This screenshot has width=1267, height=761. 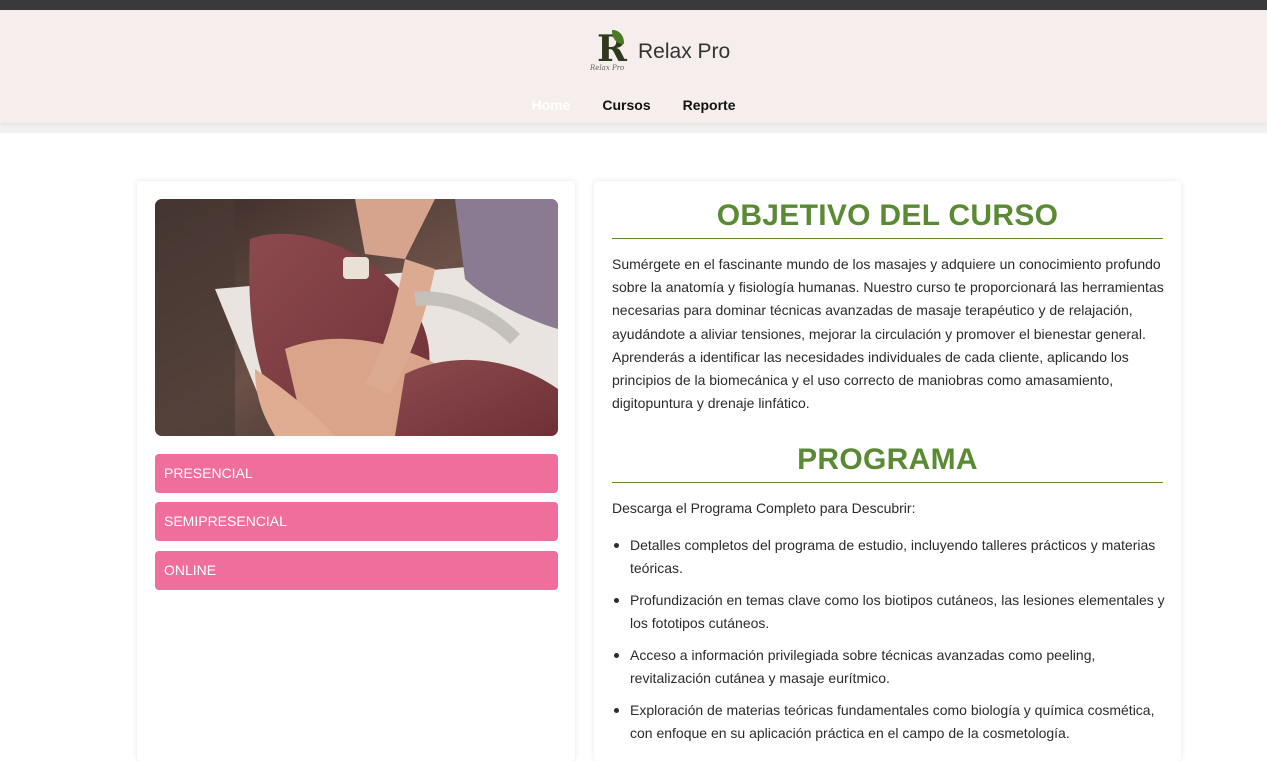 I want to click on modality-presencial-button: PRESENCIAL, so click(x=356, y=473).